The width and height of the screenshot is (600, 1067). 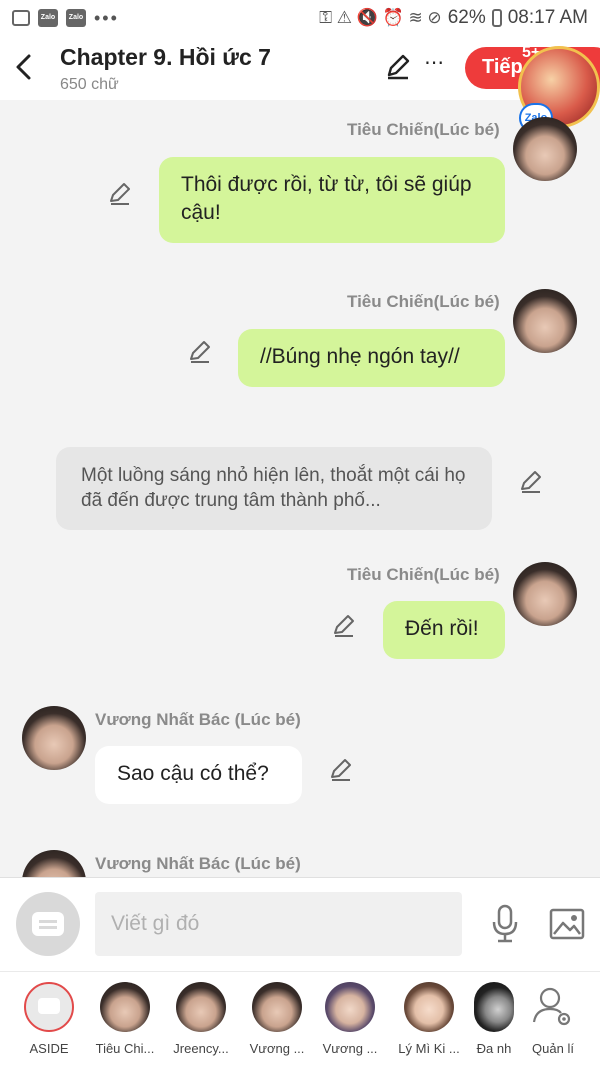 I want to click on message-input, so click(x=278, y=924).